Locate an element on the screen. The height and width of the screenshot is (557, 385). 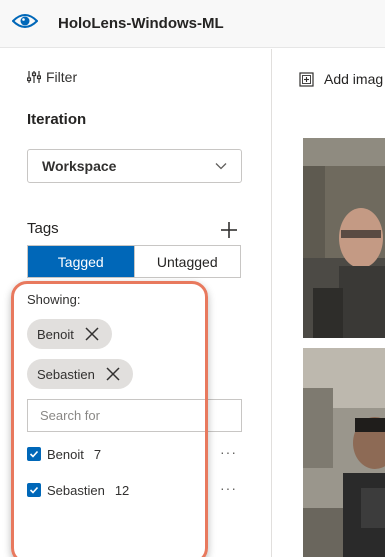
tag-count: 12 is located at coordinates (122, 490).